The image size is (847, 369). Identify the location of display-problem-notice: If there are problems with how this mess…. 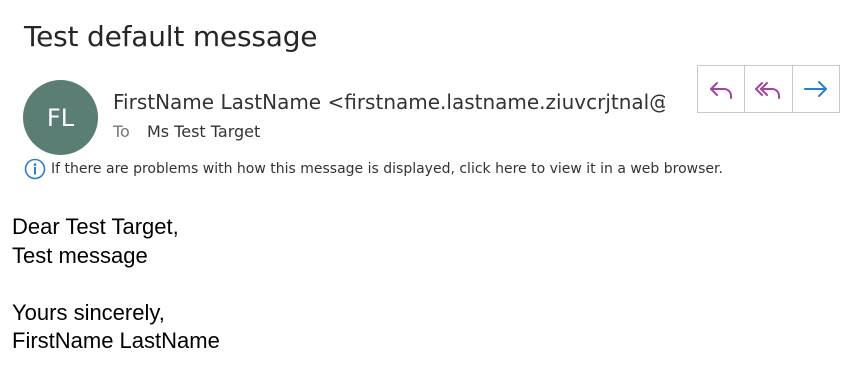
(373, 169).